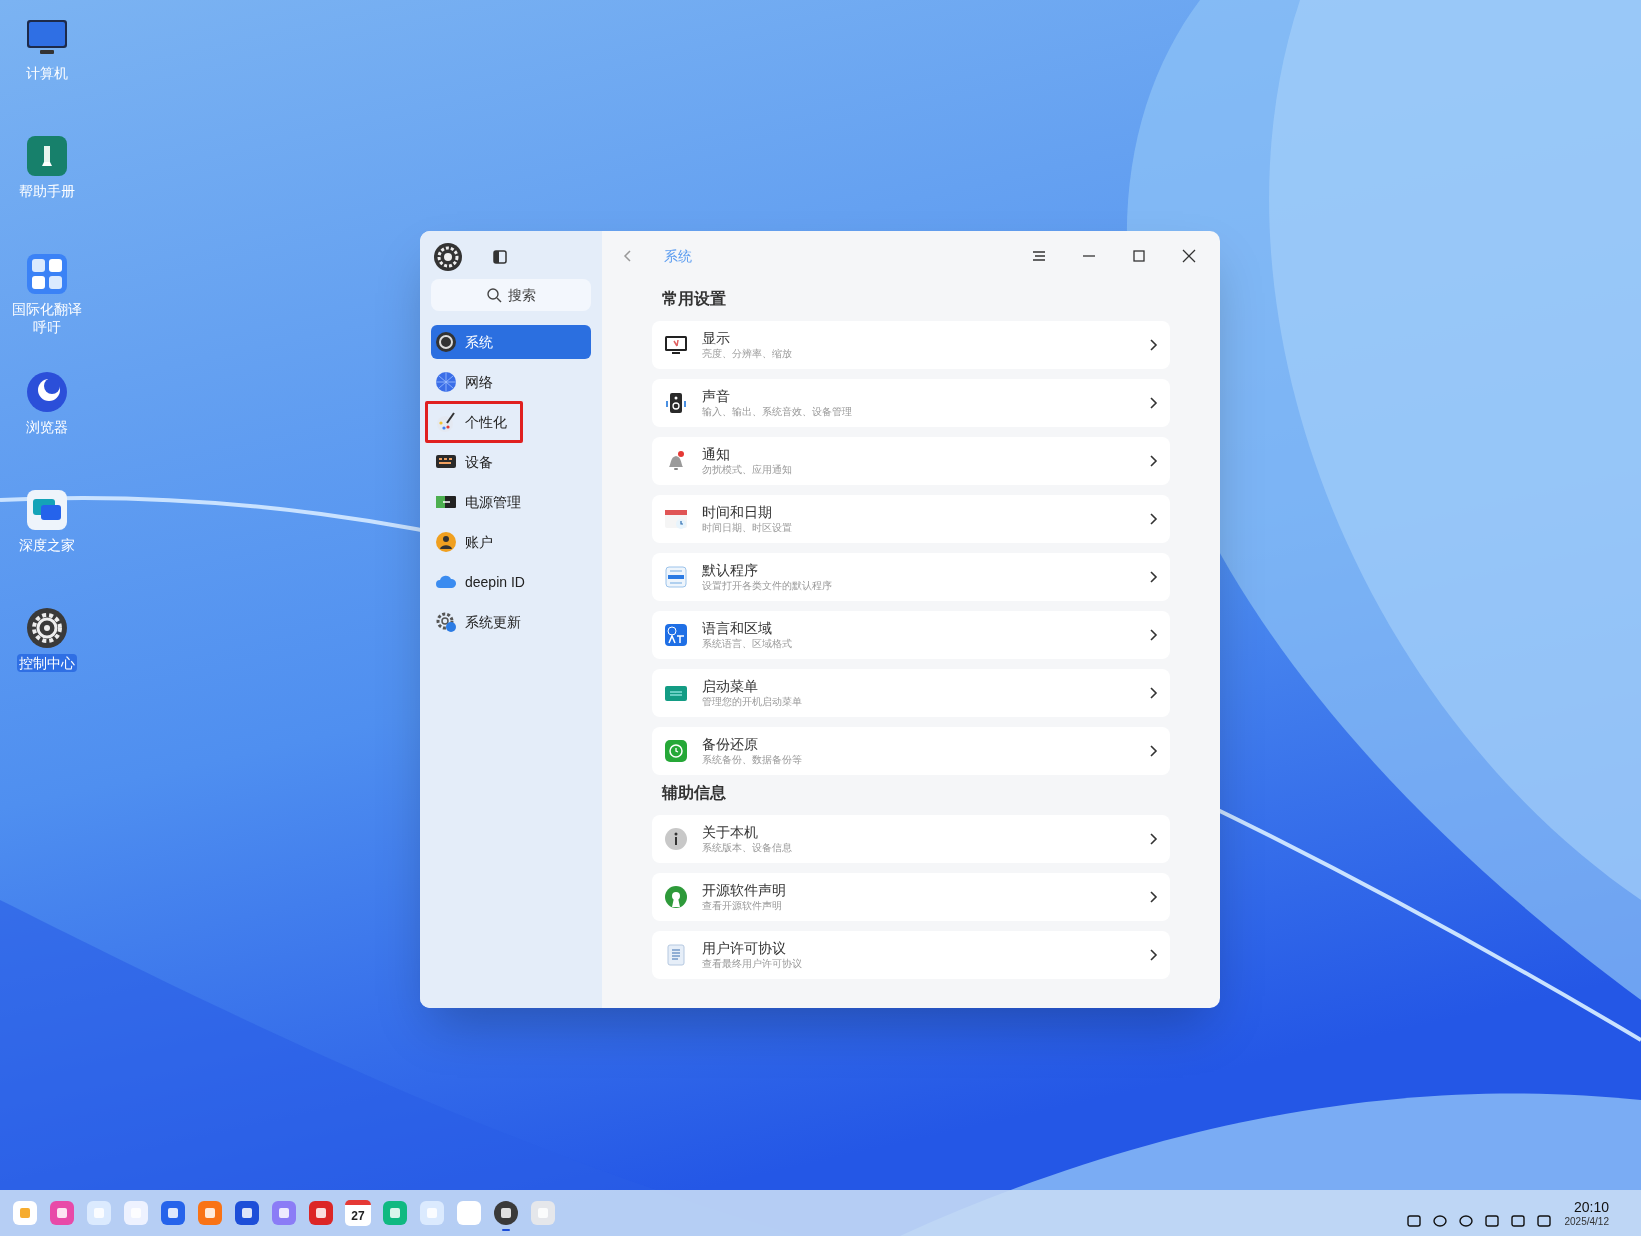  Describe the element at coordinates (47, 274) in the screenshot. I see `translate-icon` at that location.